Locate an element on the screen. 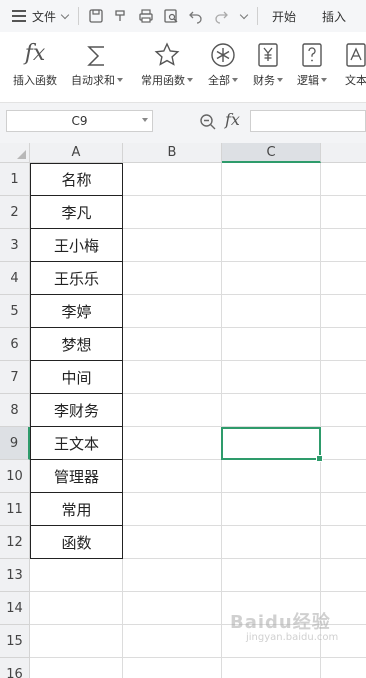 This screenshot has height=678, width=366. text-functions-button: 文本 is located at coordinates (352, 67).